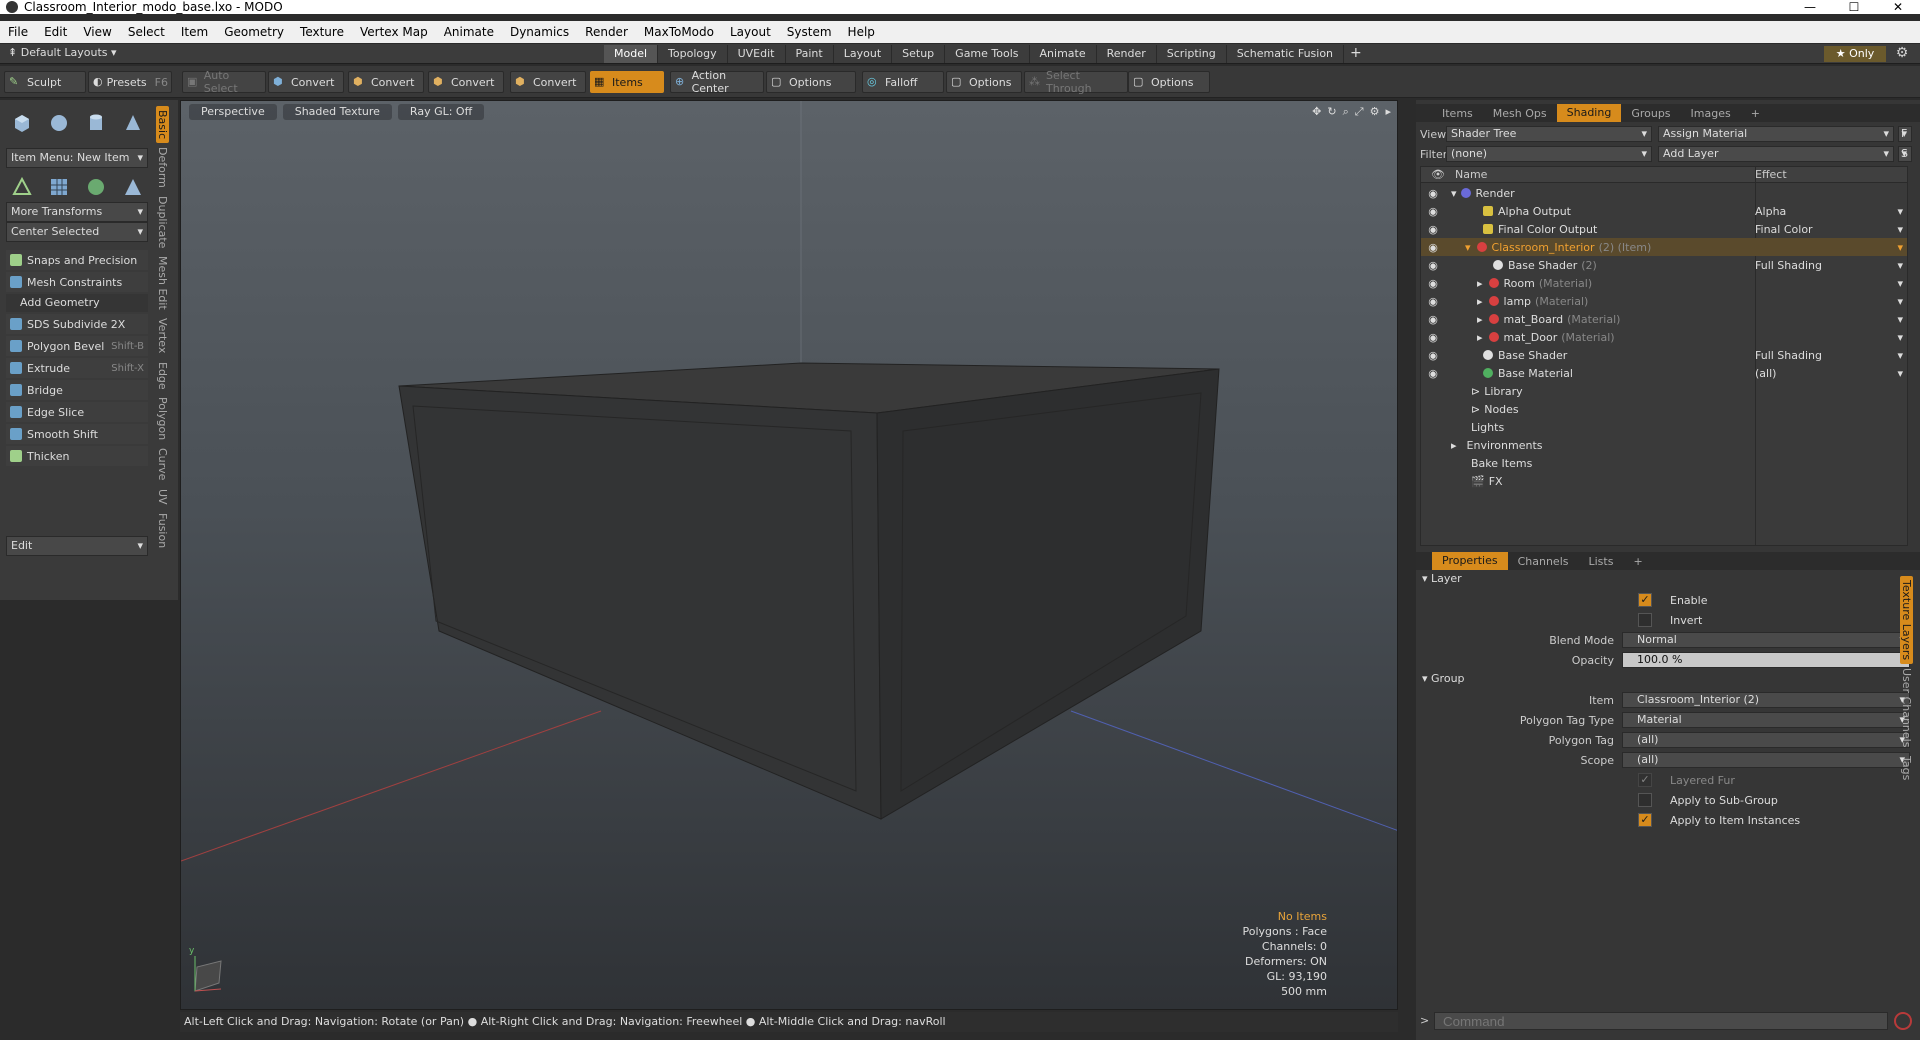  What do you see at coordinates (1711, 113) in the screenshot?
I see `tab-images: Images` at bounding box center [1711, 113].